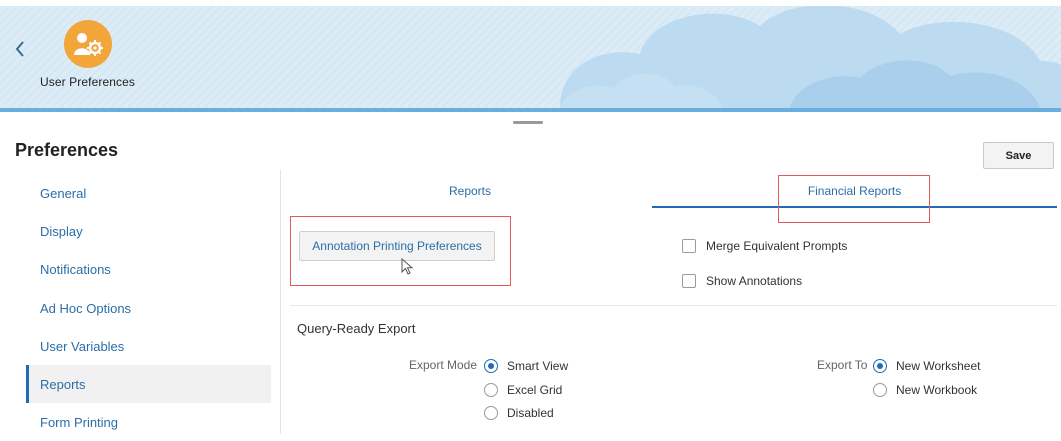  I want to click on sidebar-item-general: General, so click(148, 193).